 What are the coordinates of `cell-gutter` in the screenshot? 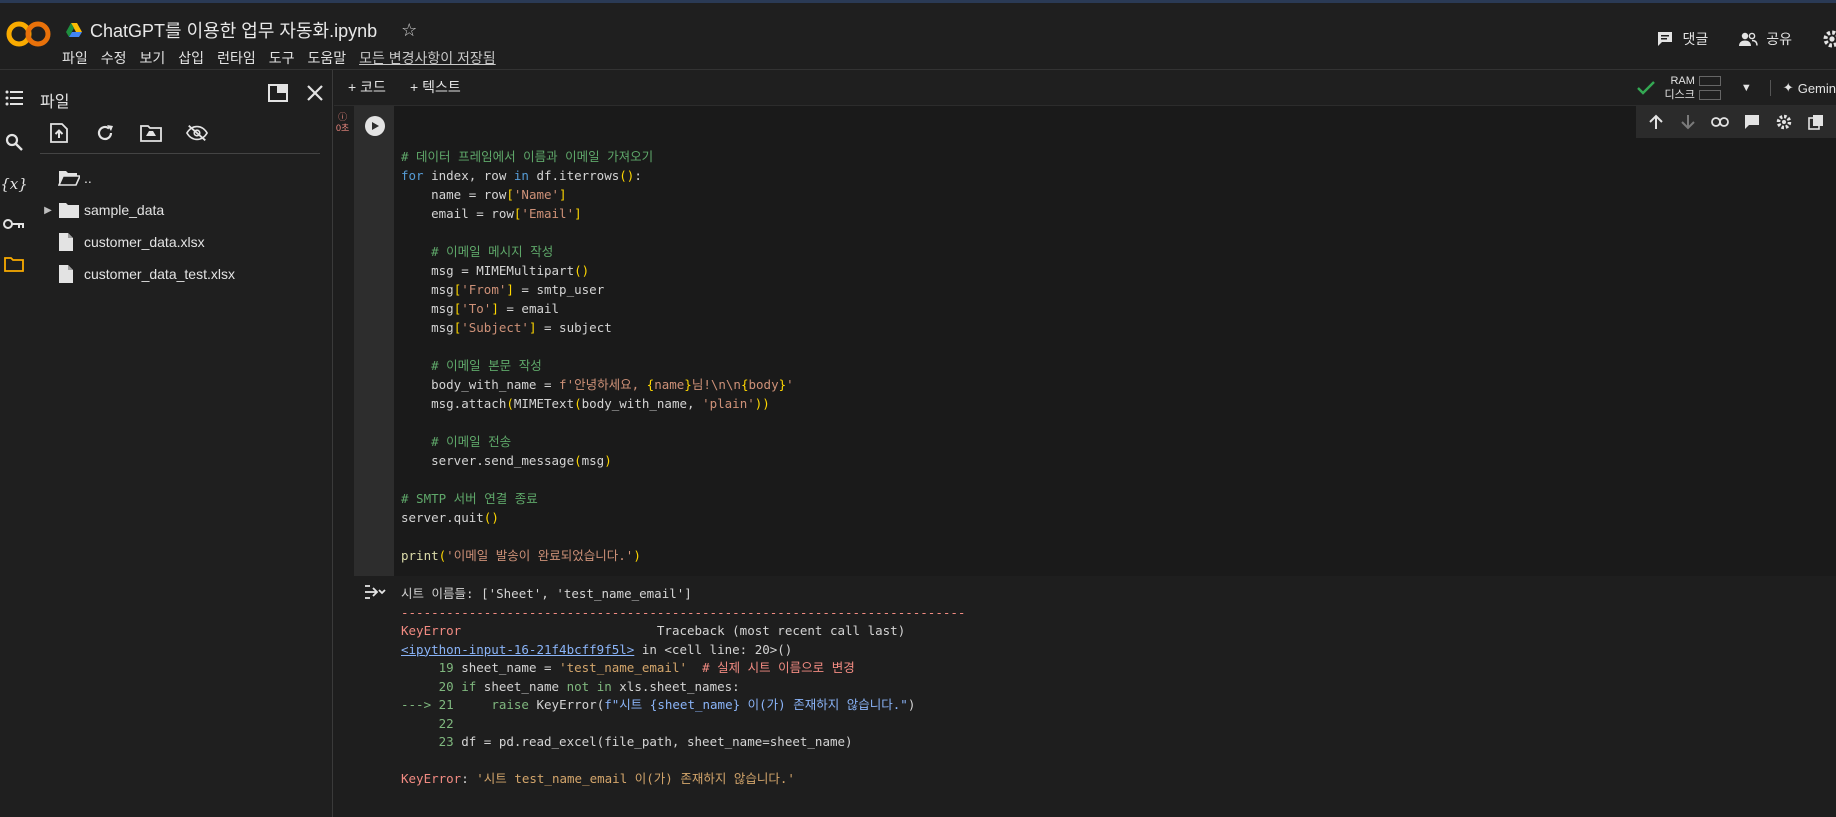 It's located at (344, 461).